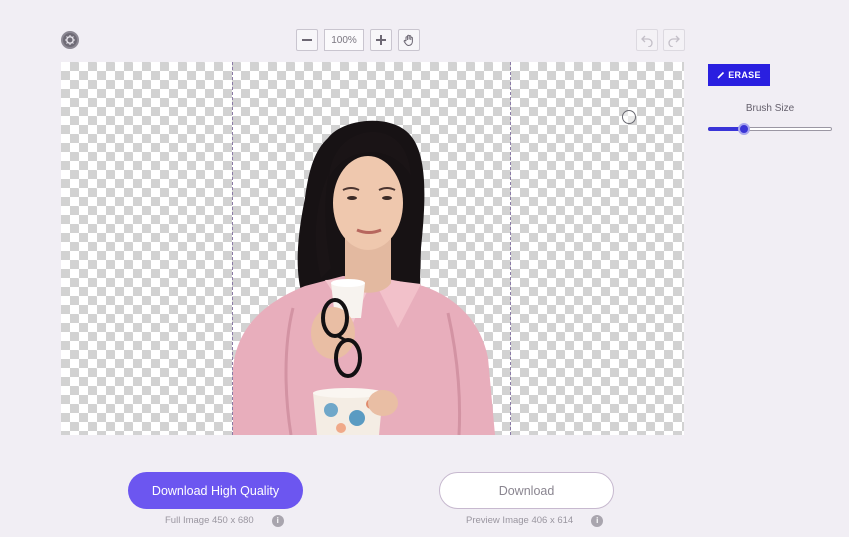  What do you see at coordinates (215, 490) in the screenshot?
I see `download-high-quality-button: Download High Quality` at bounding box center [215, 490].